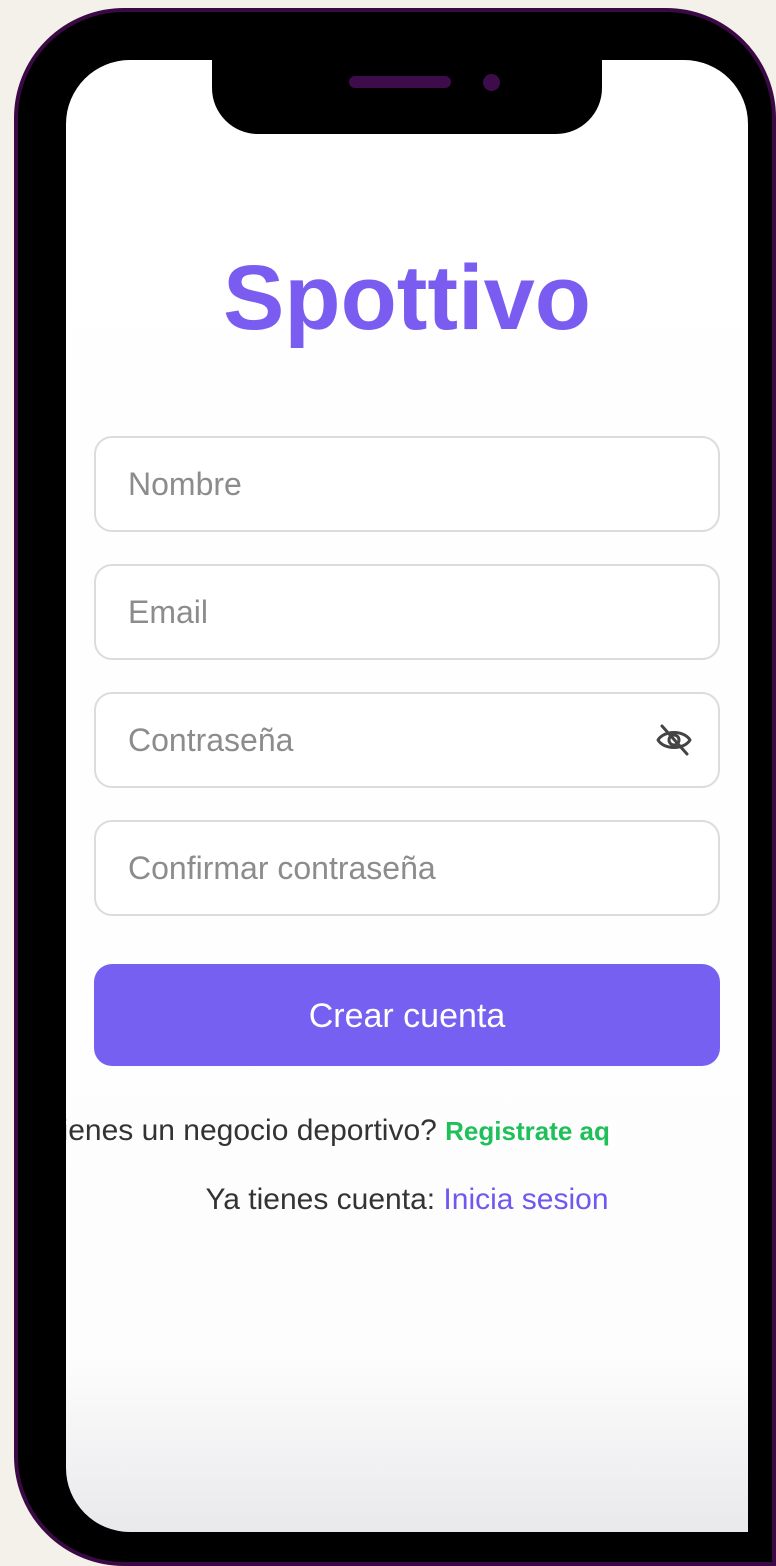  I want to click on email-input, so click(398, 612).